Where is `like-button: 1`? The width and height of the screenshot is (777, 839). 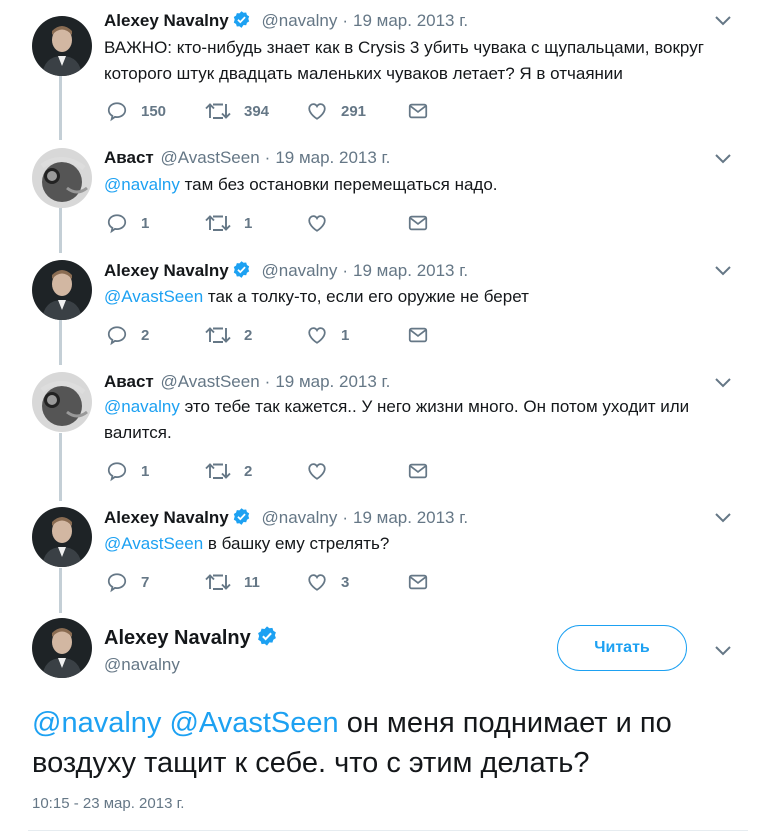 like-button: 1 is located at coordinates (327, 335).